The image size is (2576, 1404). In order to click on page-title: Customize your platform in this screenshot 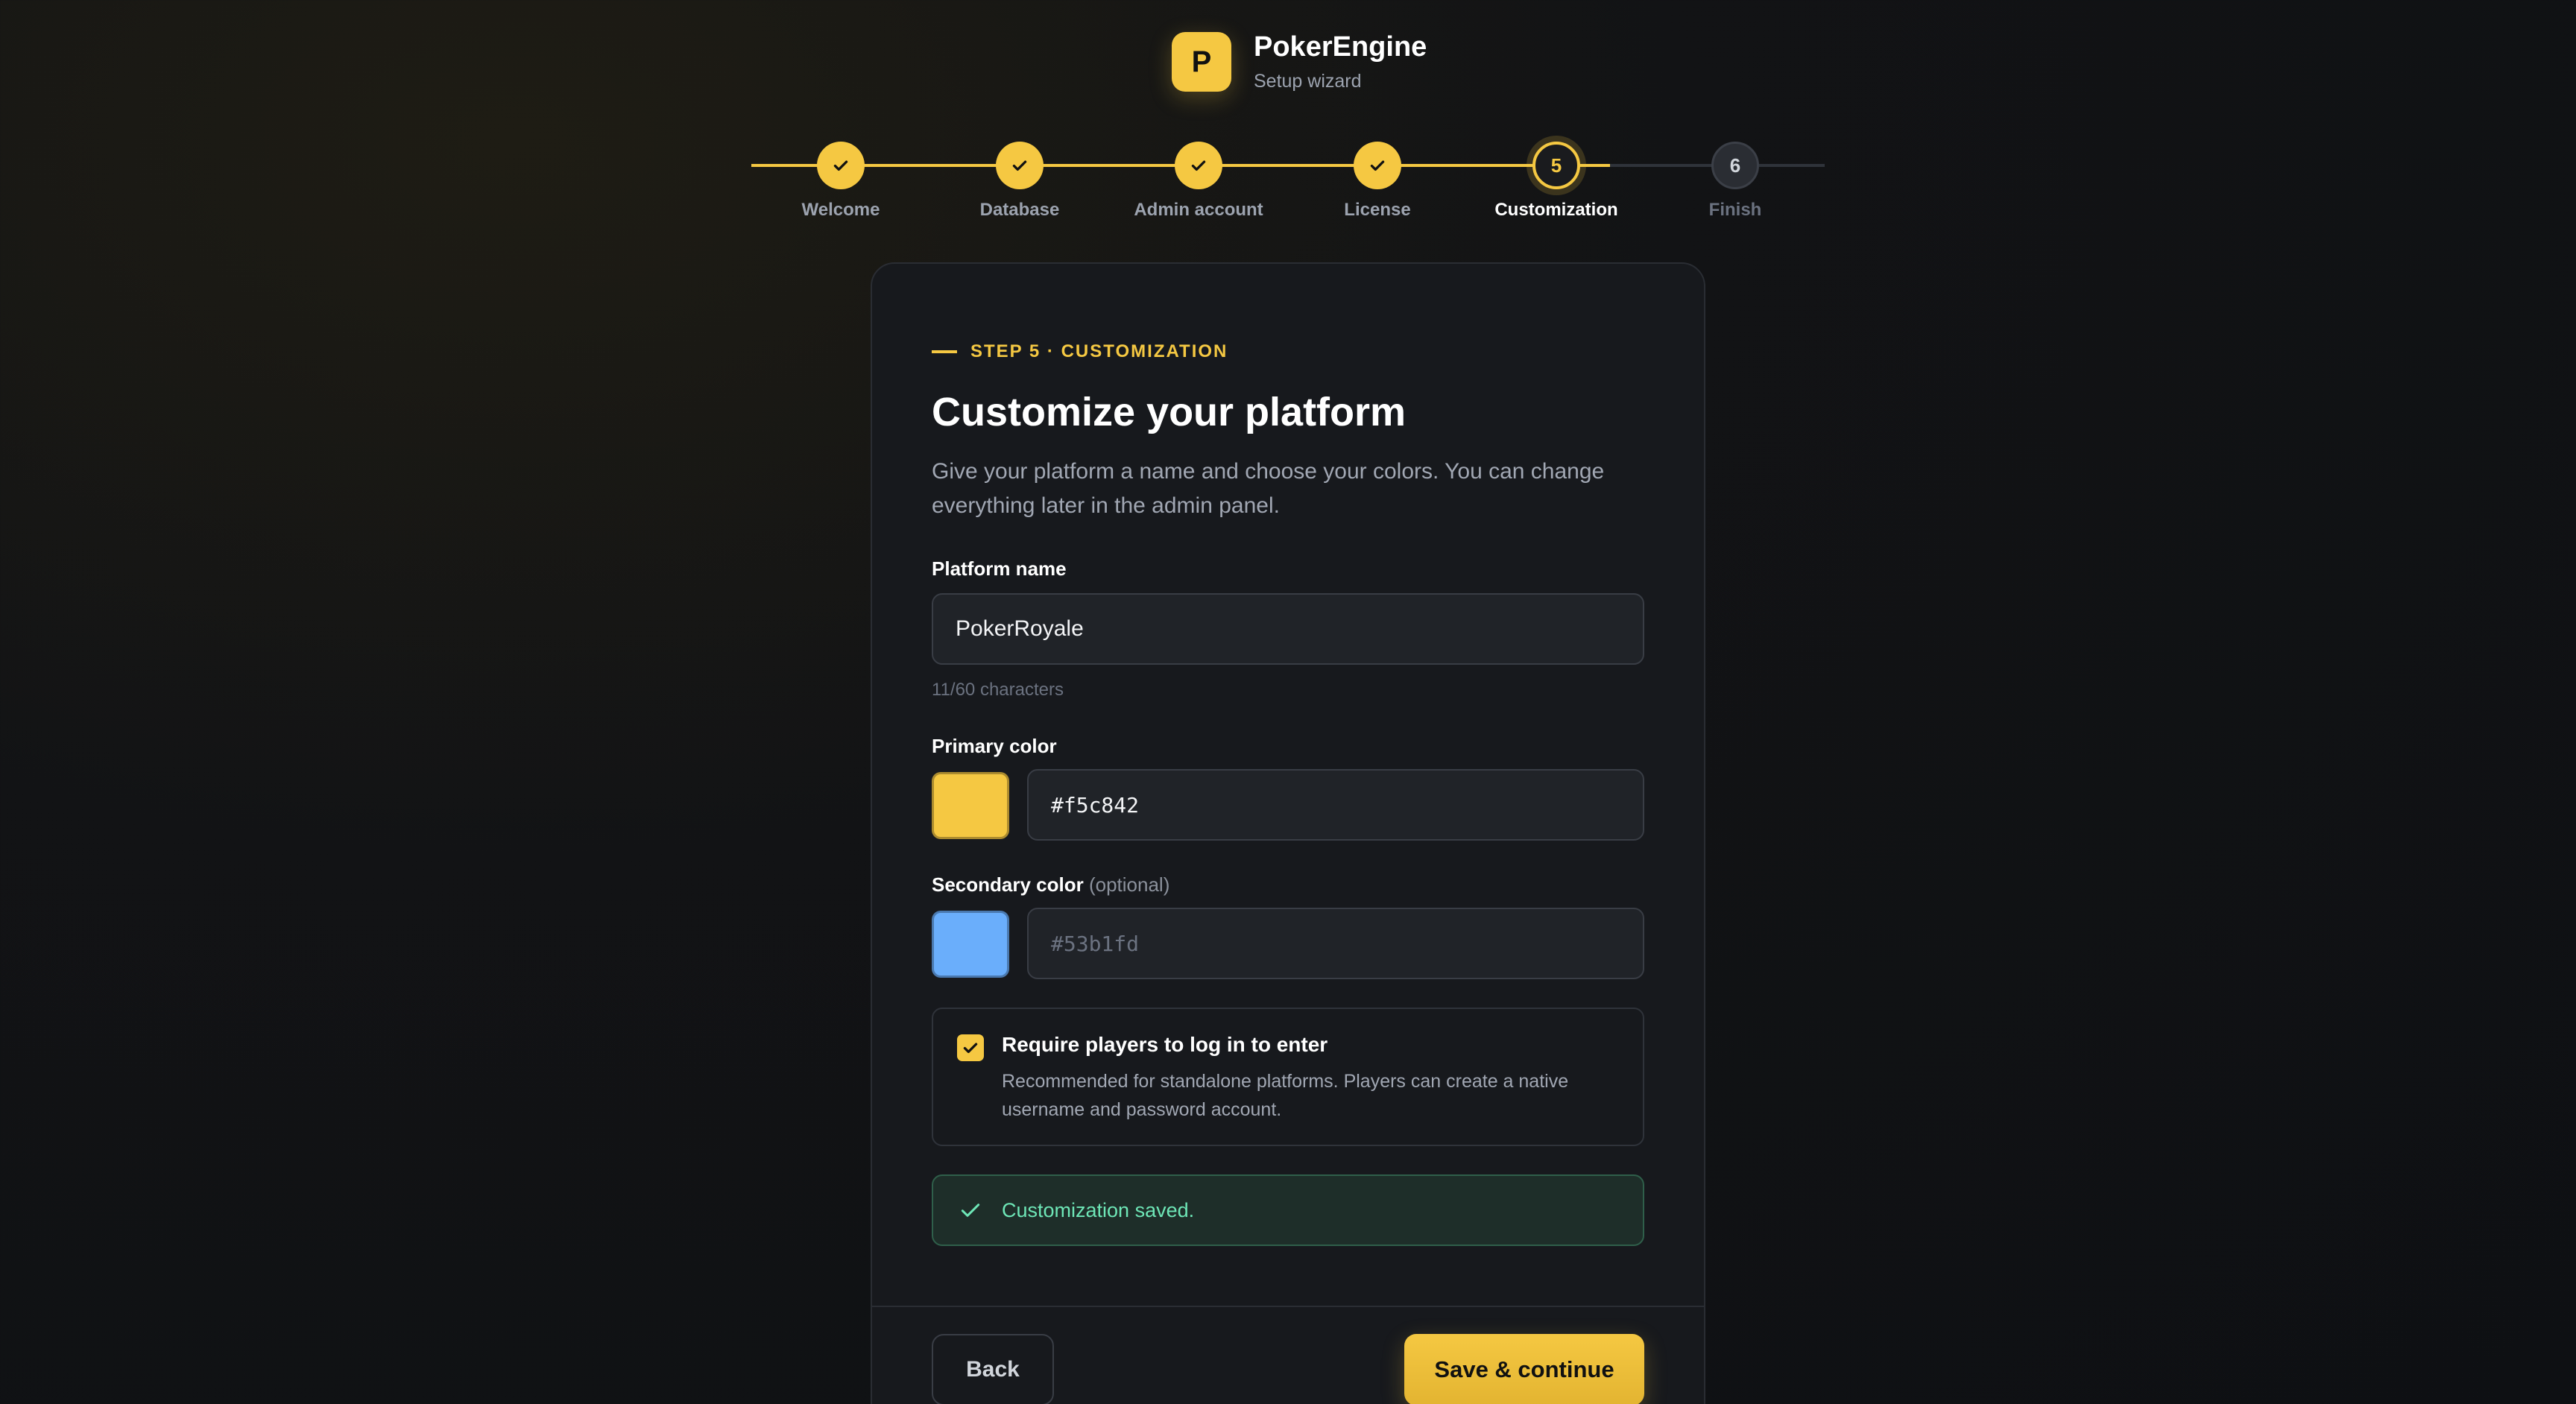, I will do `click(1169, 412)`.